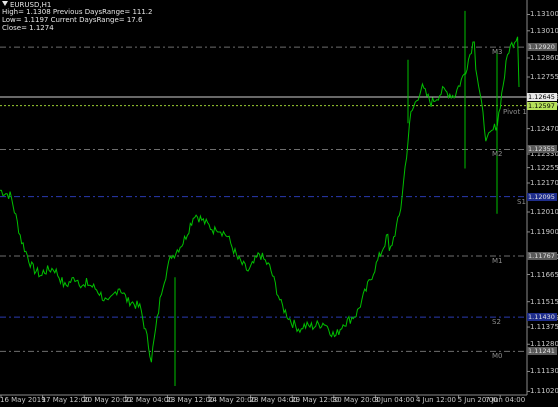 This screenshot has width=558, height=407. I want to click on level-label: M0, so click(497, 356).